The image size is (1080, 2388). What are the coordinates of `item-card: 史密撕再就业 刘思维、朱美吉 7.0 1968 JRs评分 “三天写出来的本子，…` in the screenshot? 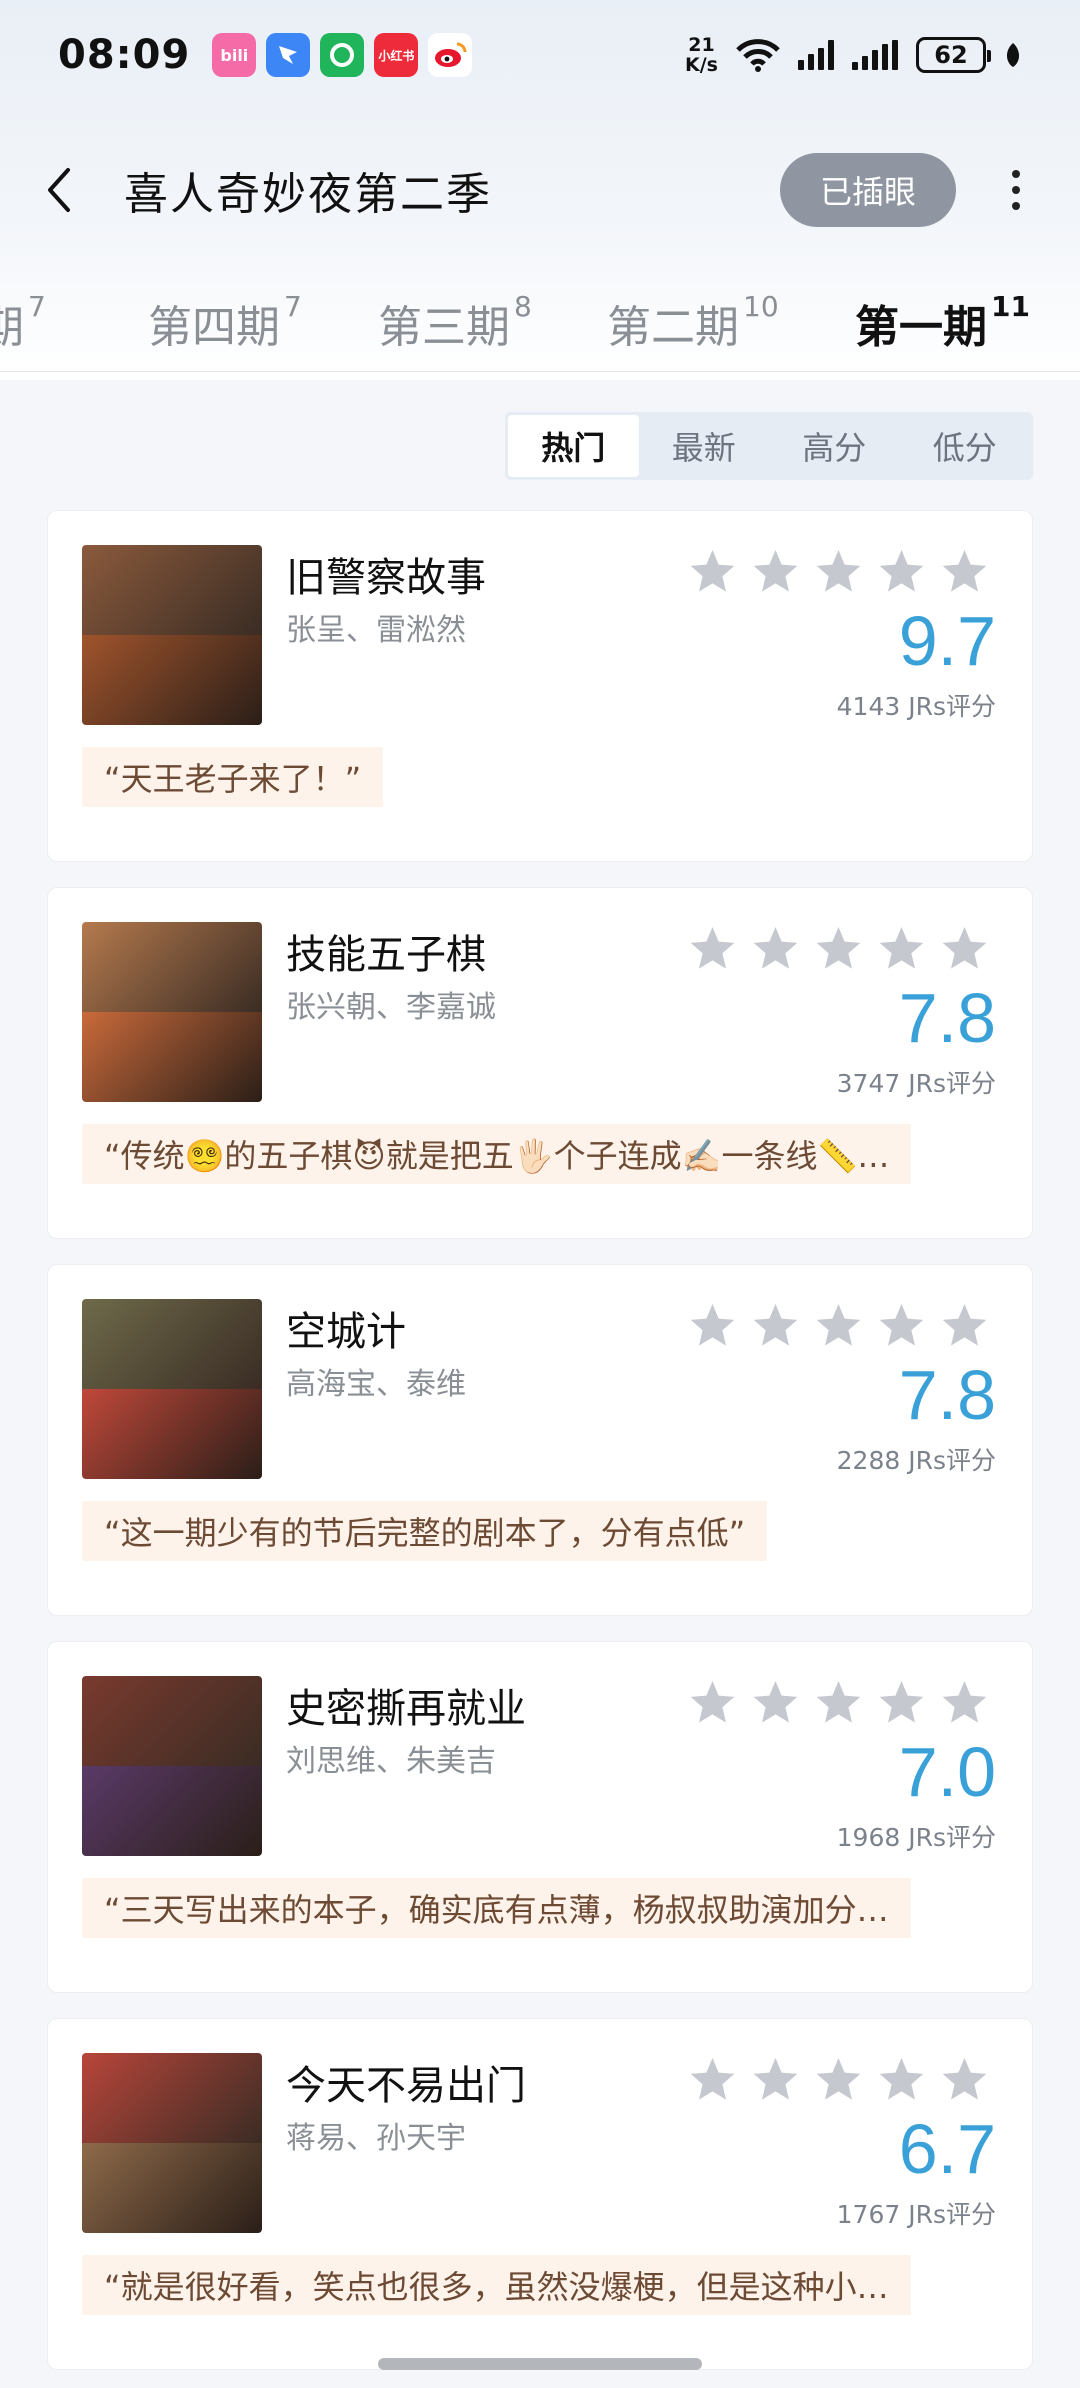 It's located at (540, 1817).